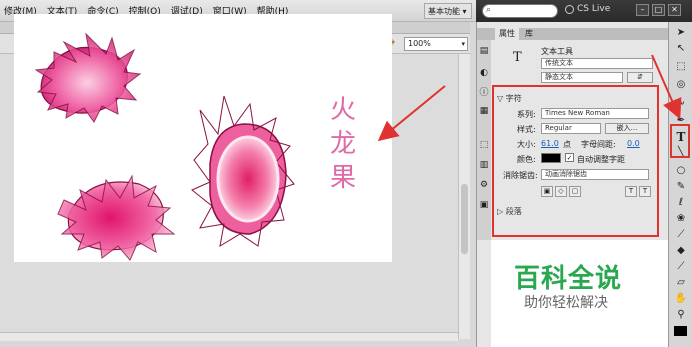 This screenshot has height=347, width=692. Describe the element at coordinates (680, 141) in the screenshot. I see `highlight-box-text-tool` at that location.